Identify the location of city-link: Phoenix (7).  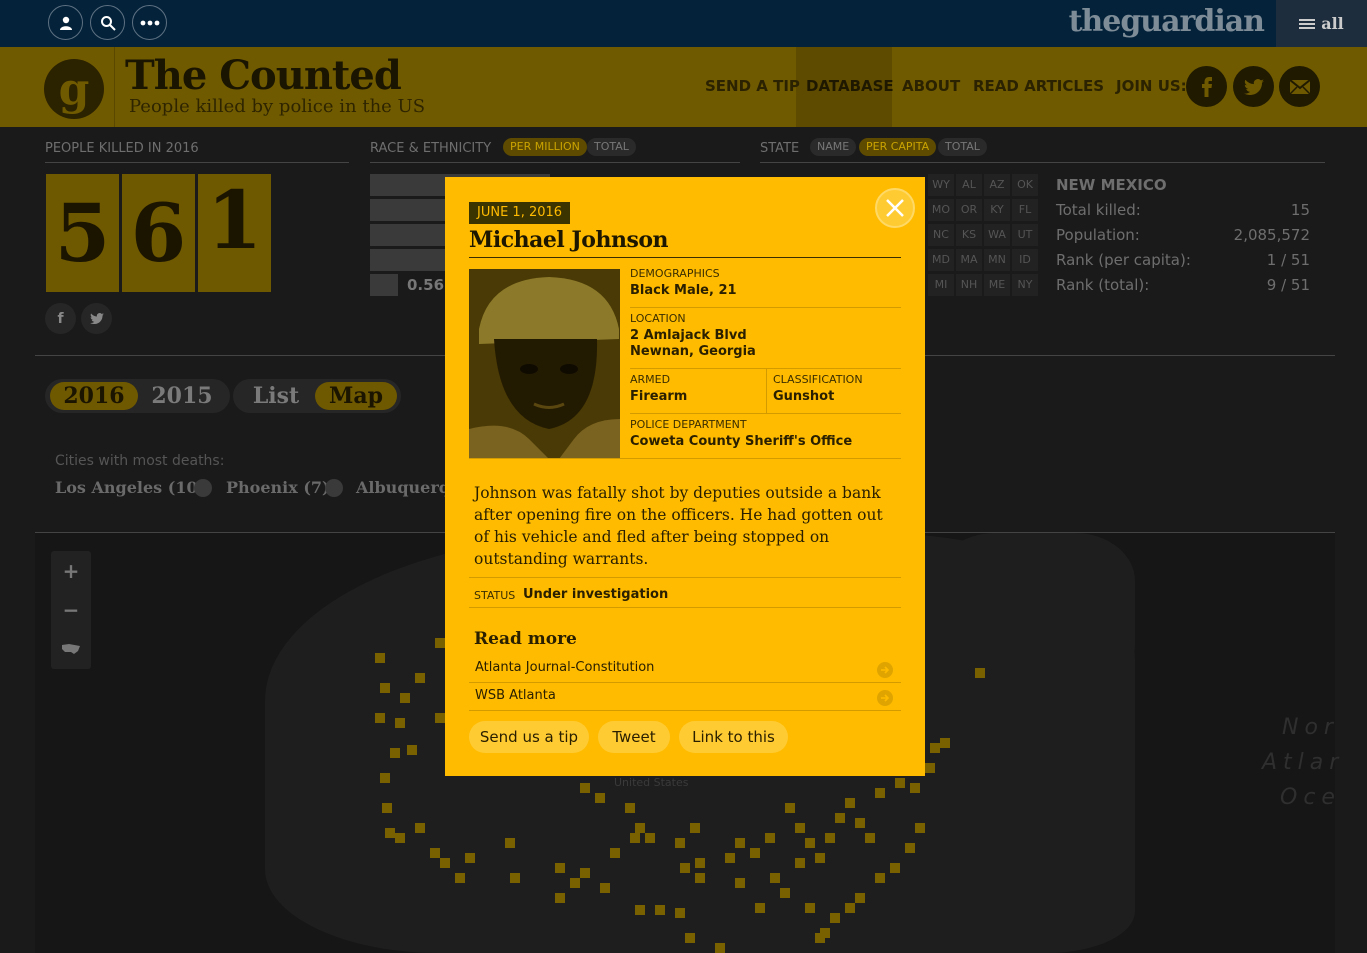
(278, 487).